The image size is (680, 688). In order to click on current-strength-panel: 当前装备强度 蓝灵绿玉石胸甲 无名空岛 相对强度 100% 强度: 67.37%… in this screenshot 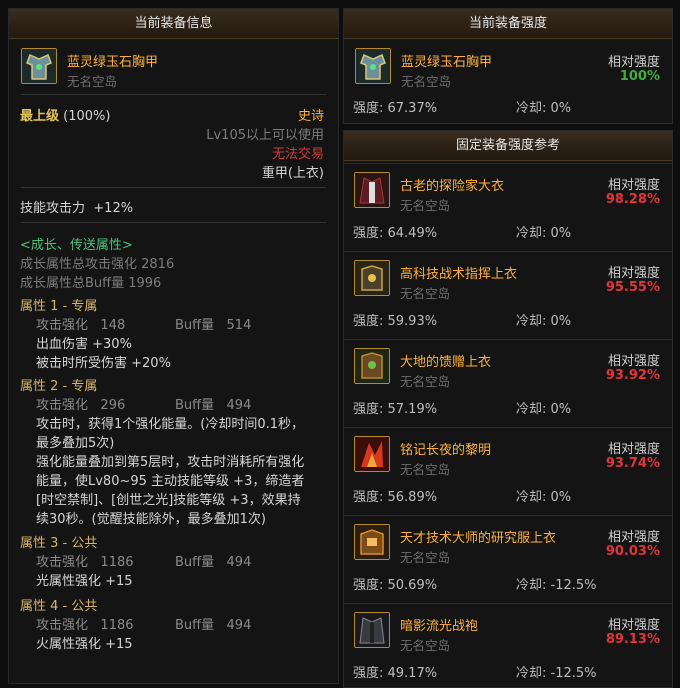, I will do `click(508, 66)`.